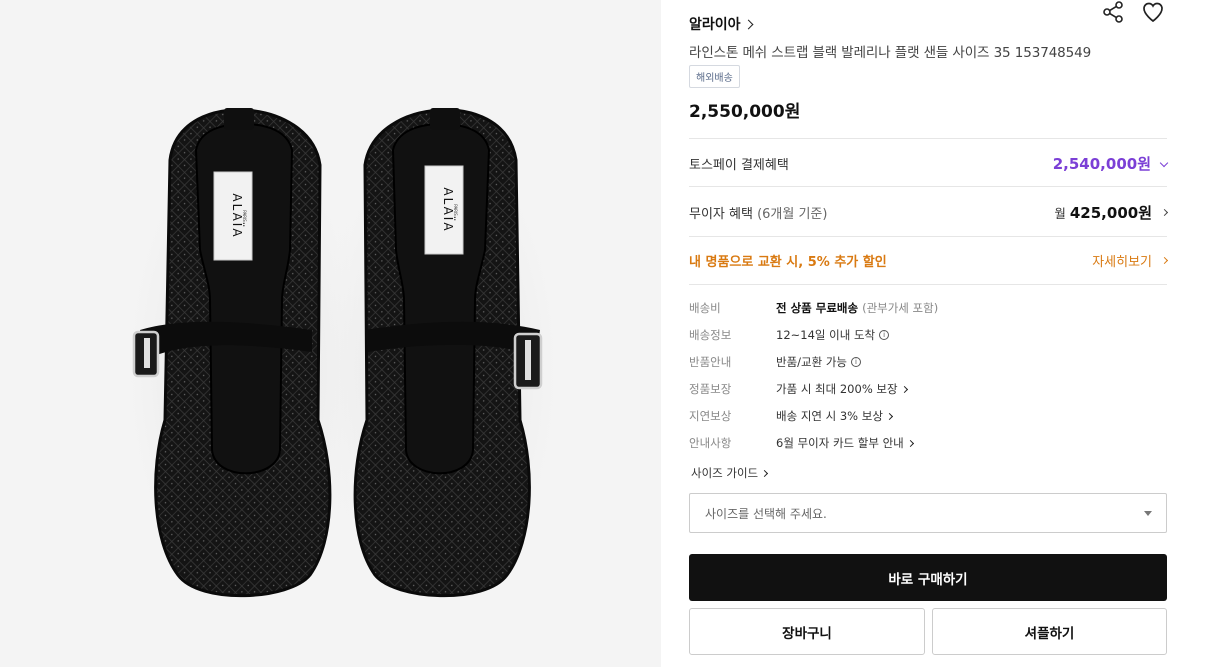  What do you see at coordinates (792, 214) in the screenshot?
I see `interest-free-sub: (6개월 기준)` at bounding box center [792, 214].